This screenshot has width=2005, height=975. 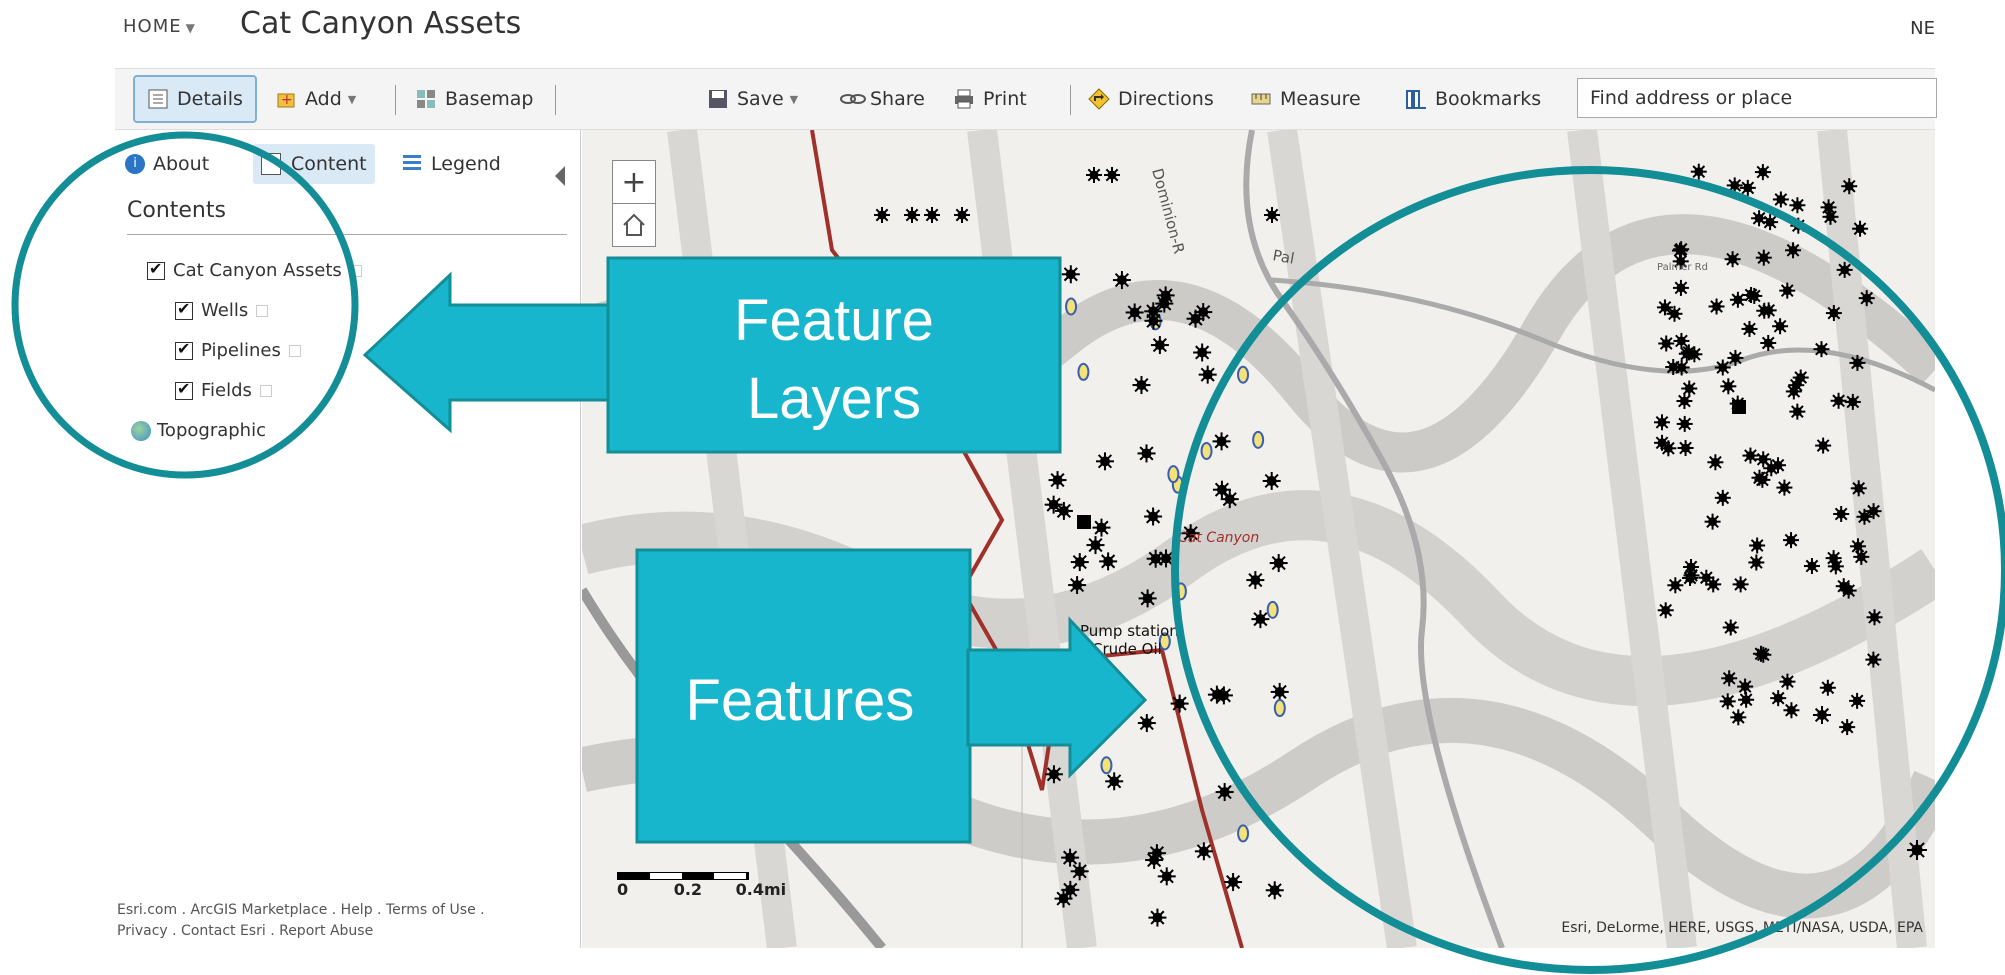 What do you see at coordinates (198, 430) in the screenshot?
I see `layer-item-topographic: Topographic` at bounding box center [198, 430].